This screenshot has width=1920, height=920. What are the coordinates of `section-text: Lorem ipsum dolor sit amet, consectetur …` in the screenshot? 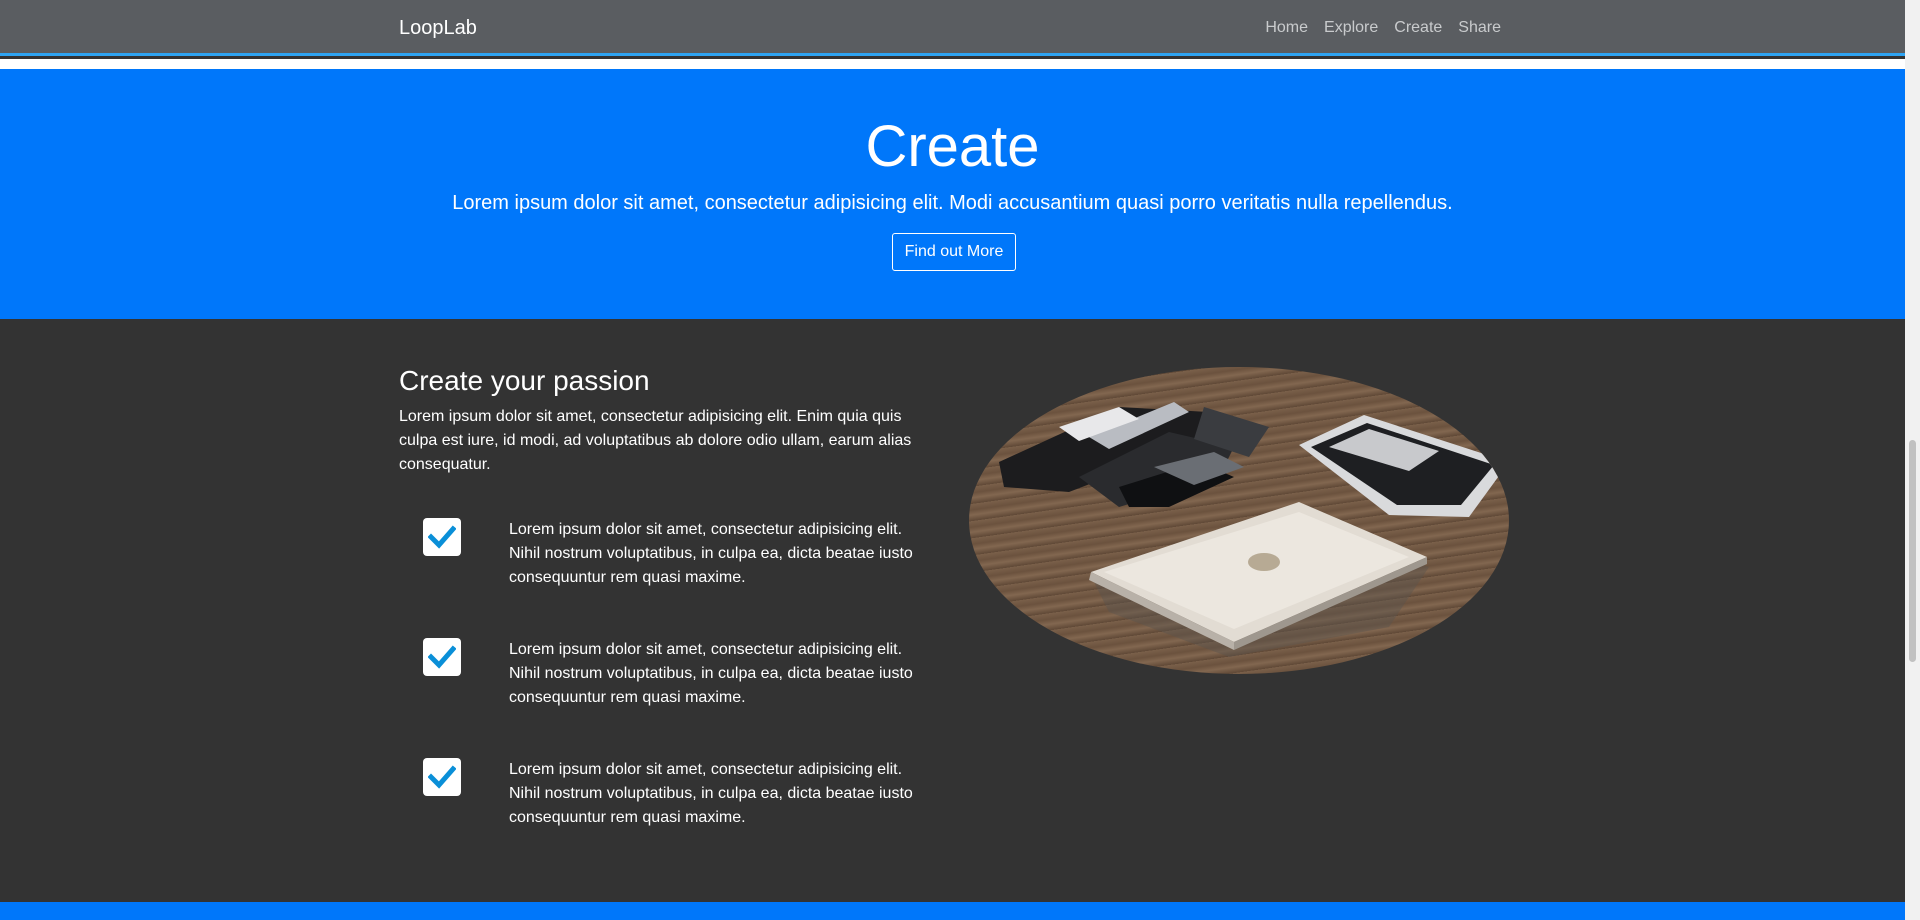 It's located at (655, 440).